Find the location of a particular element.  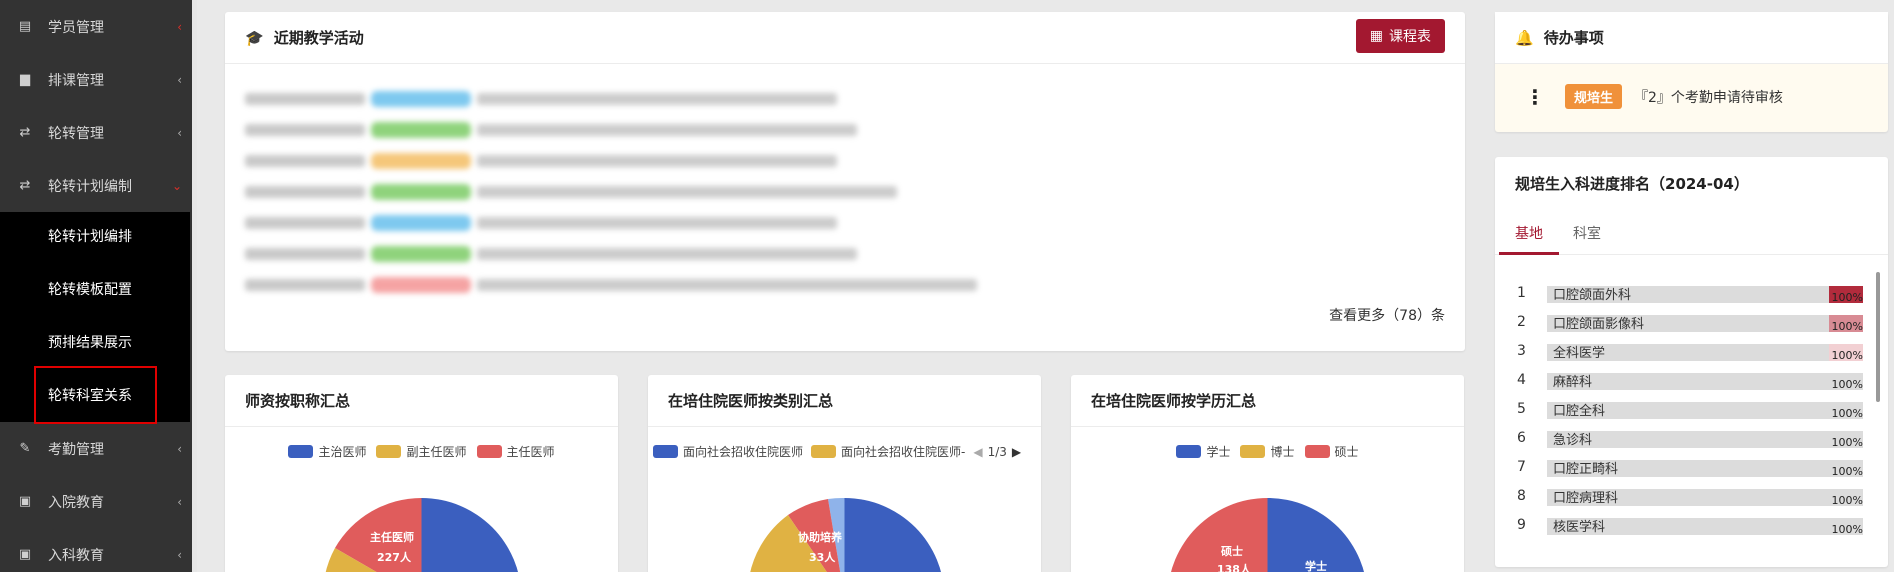

panel-title: 近期教学活动 is located at coordinates (318, 38).